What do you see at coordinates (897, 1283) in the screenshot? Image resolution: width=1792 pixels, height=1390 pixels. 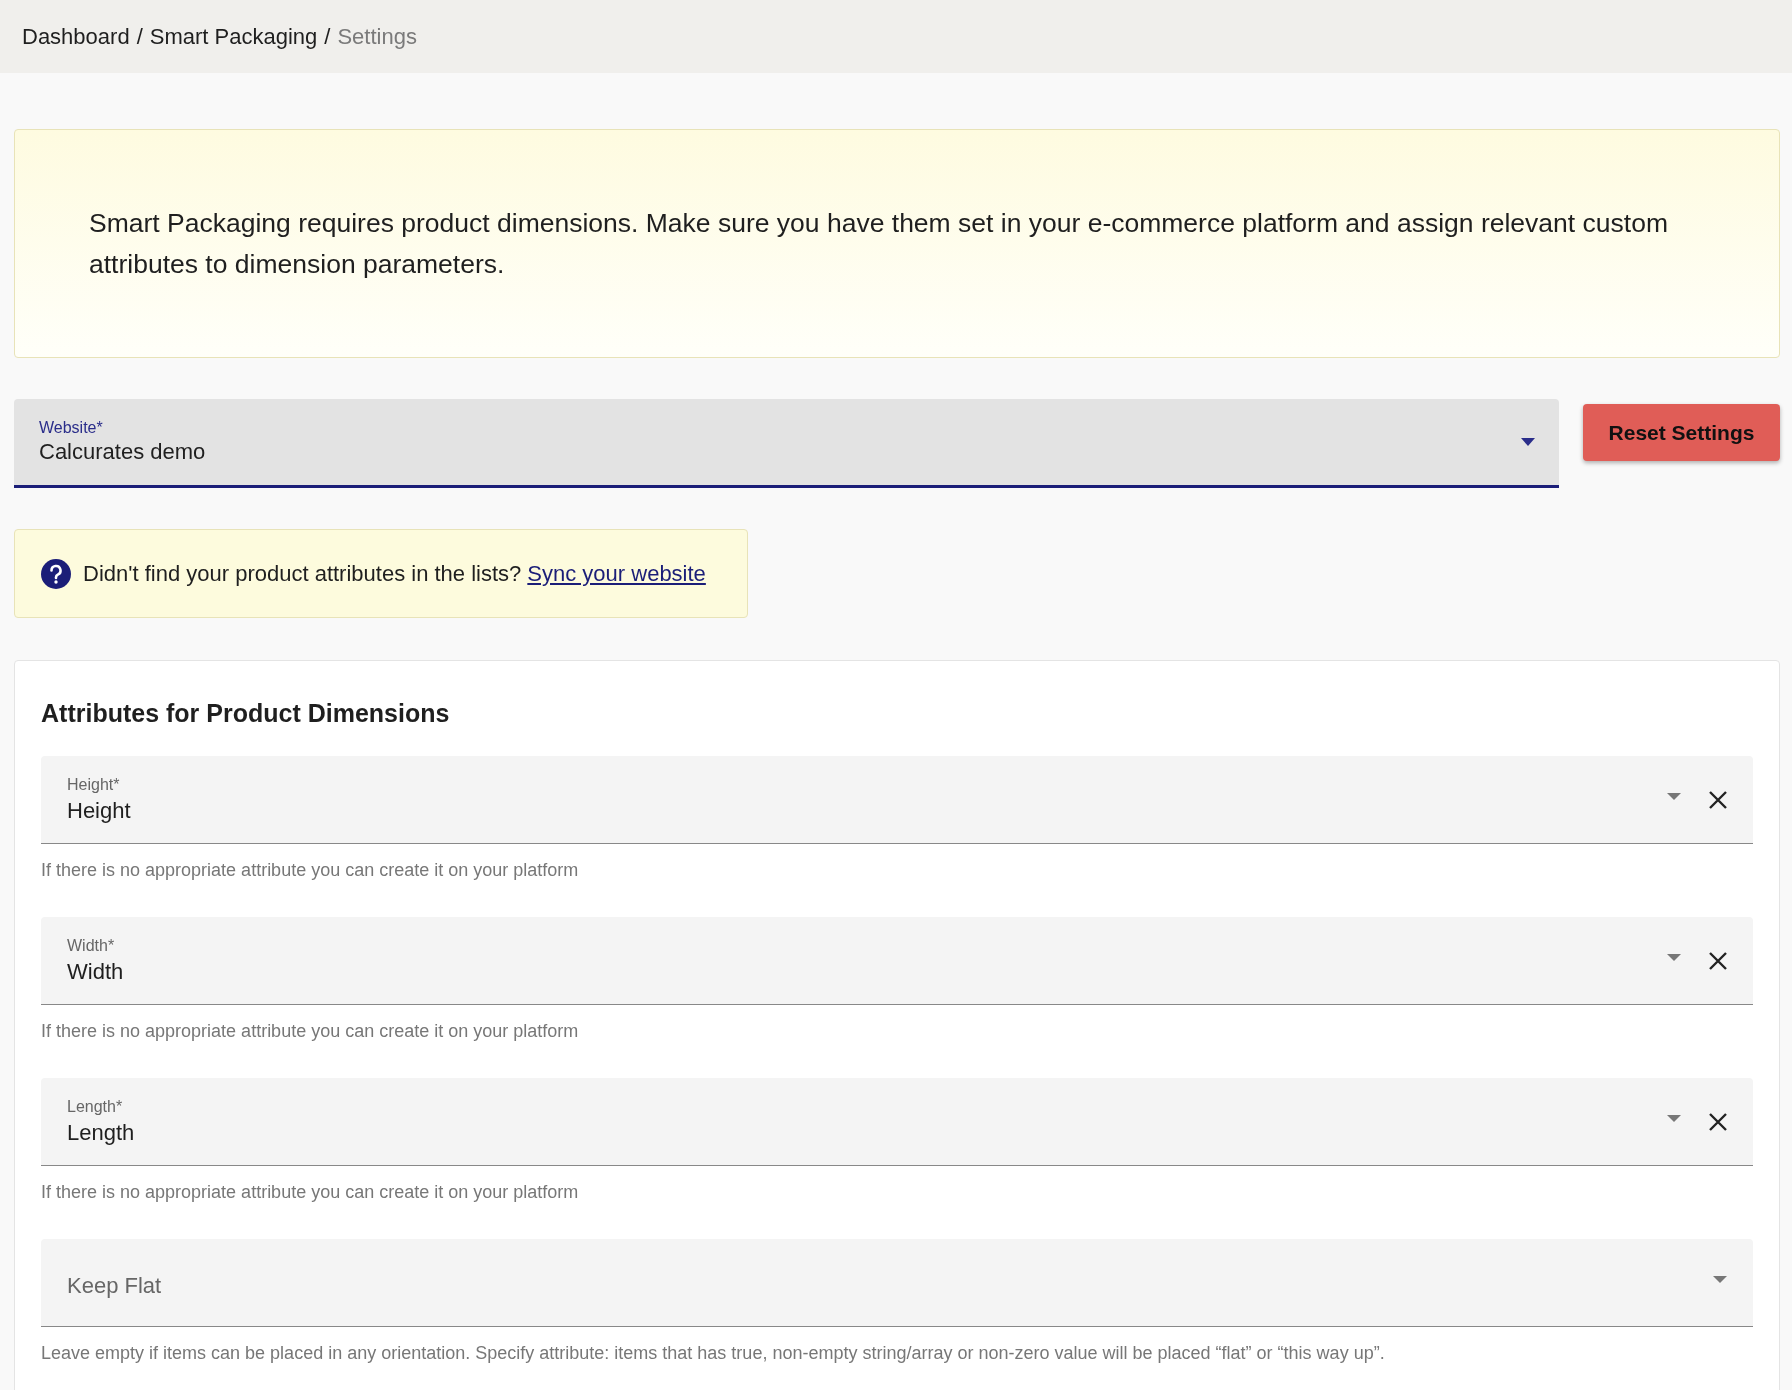 I see `attribute-select: Keep Flat` at bounding box center [897, 1283].